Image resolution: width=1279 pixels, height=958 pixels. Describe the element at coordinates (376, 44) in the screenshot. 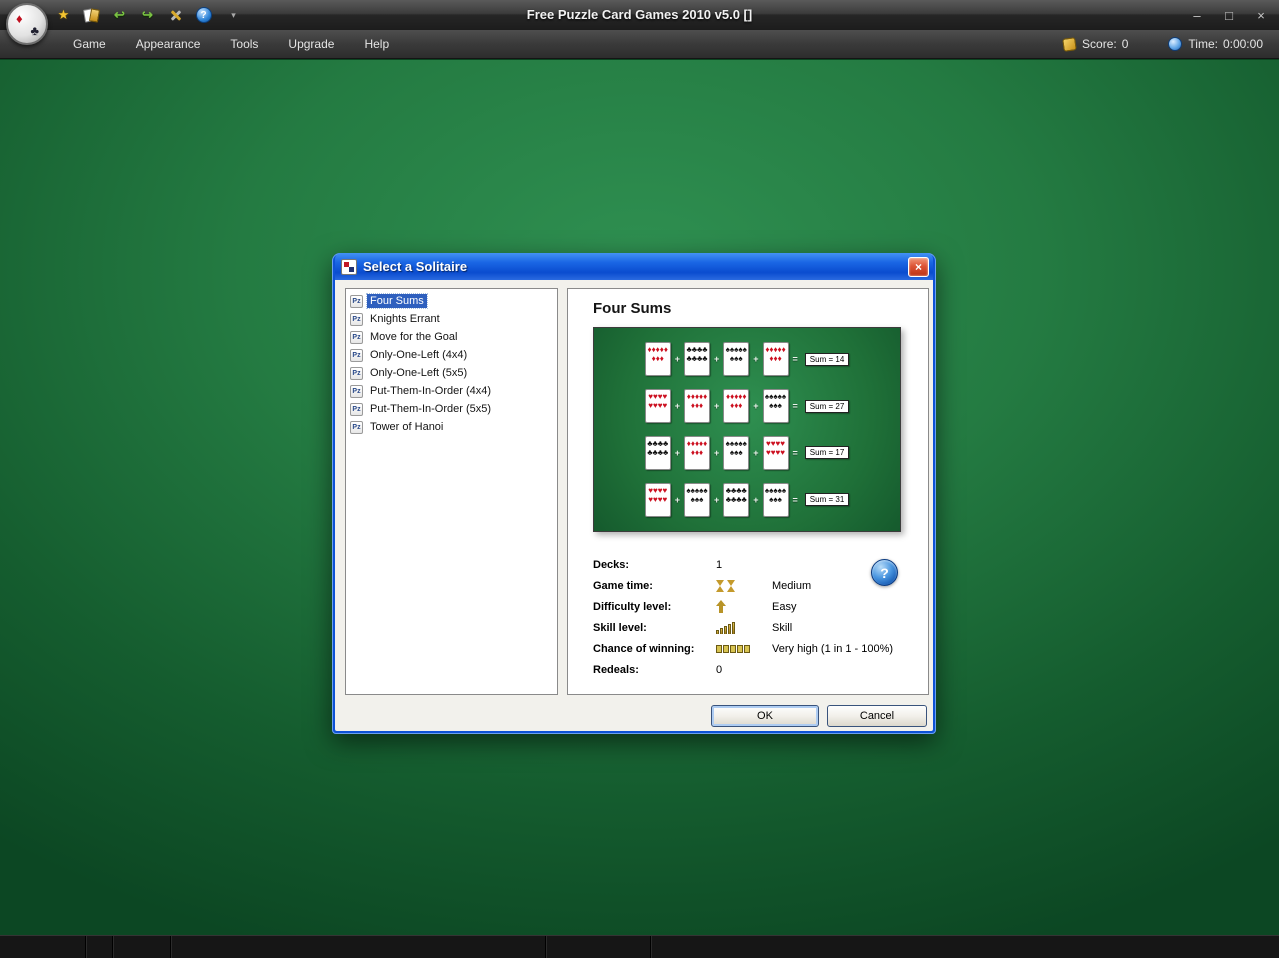

I see `menu-help: Help` at that location.